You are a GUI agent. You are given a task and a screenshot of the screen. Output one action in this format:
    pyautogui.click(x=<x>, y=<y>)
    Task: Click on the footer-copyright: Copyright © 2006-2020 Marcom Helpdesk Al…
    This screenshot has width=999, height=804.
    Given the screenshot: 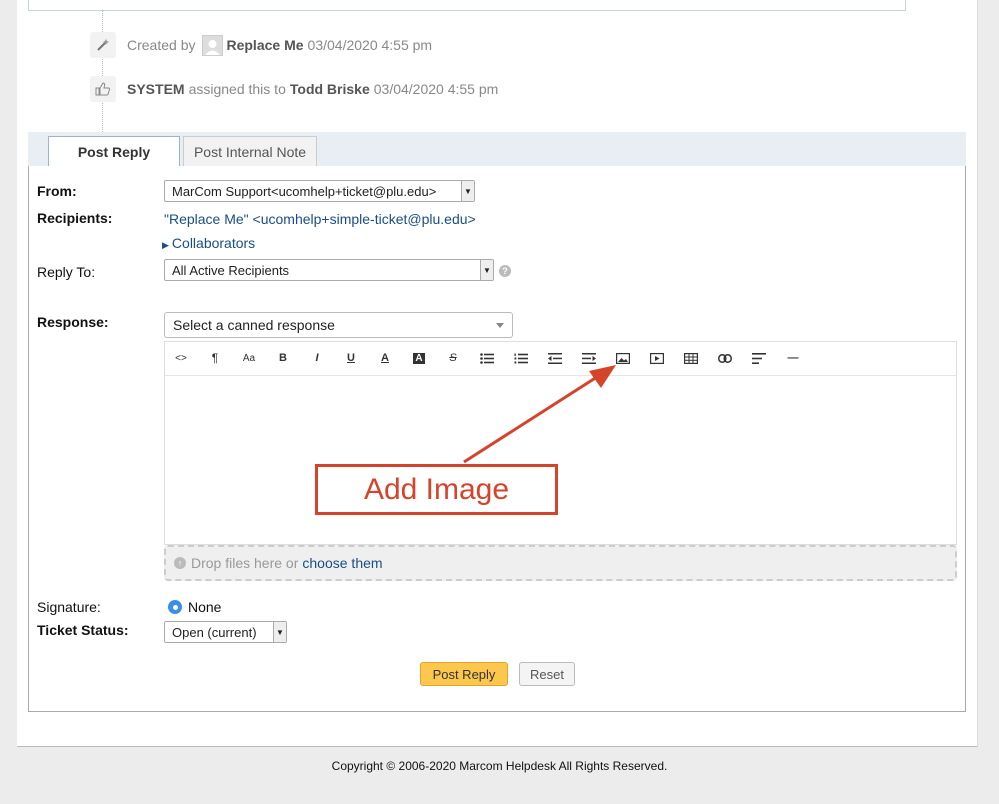 What is the action you would take?
    pyautogui.click(x=499, y=766)
    